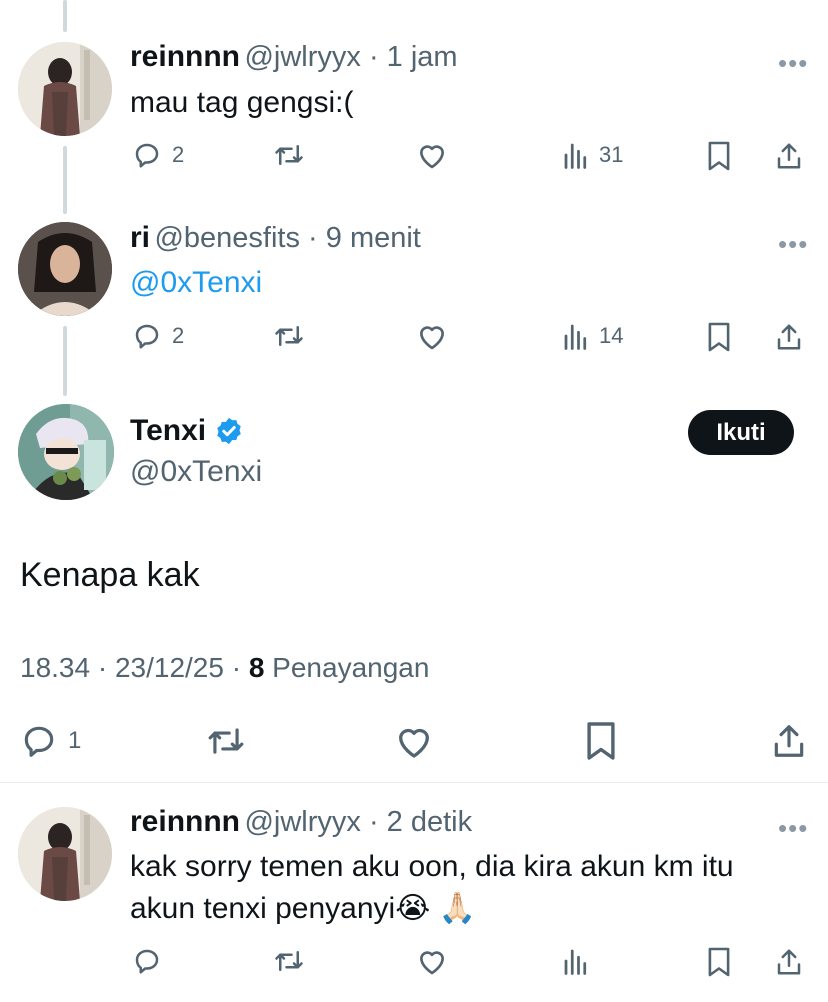 Image resolution: width=828 pixels, height=1002 pixels. I want to click on user-handle: @0xTenxi, so click(196, 472).